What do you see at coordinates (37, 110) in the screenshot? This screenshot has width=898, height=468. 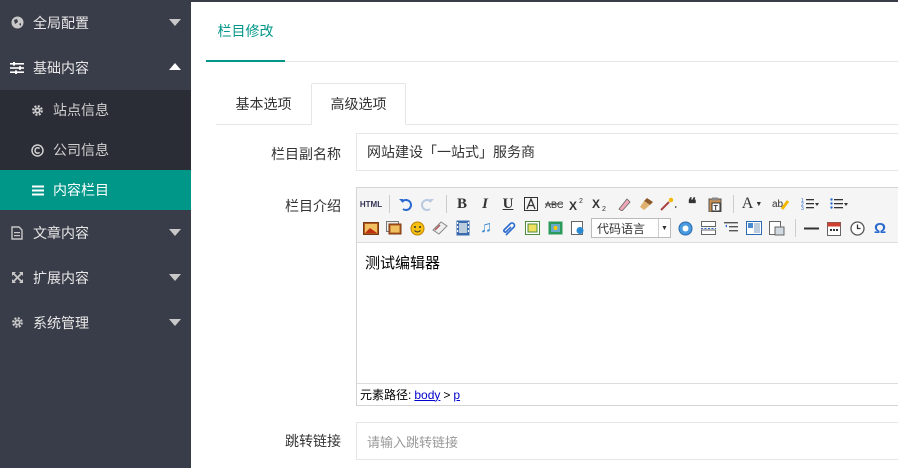 I see `gear-icon` at bounding box center [37, 110].